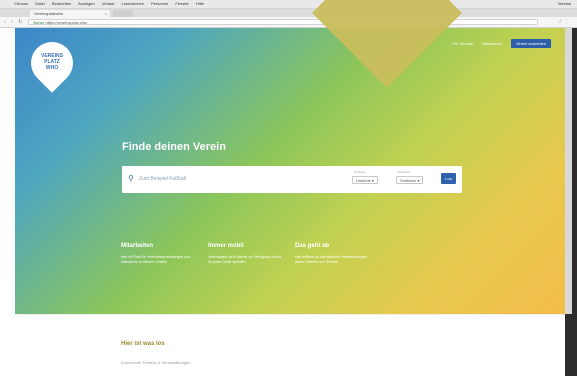  I want to click on scrollbar-track, so click(568, 171).